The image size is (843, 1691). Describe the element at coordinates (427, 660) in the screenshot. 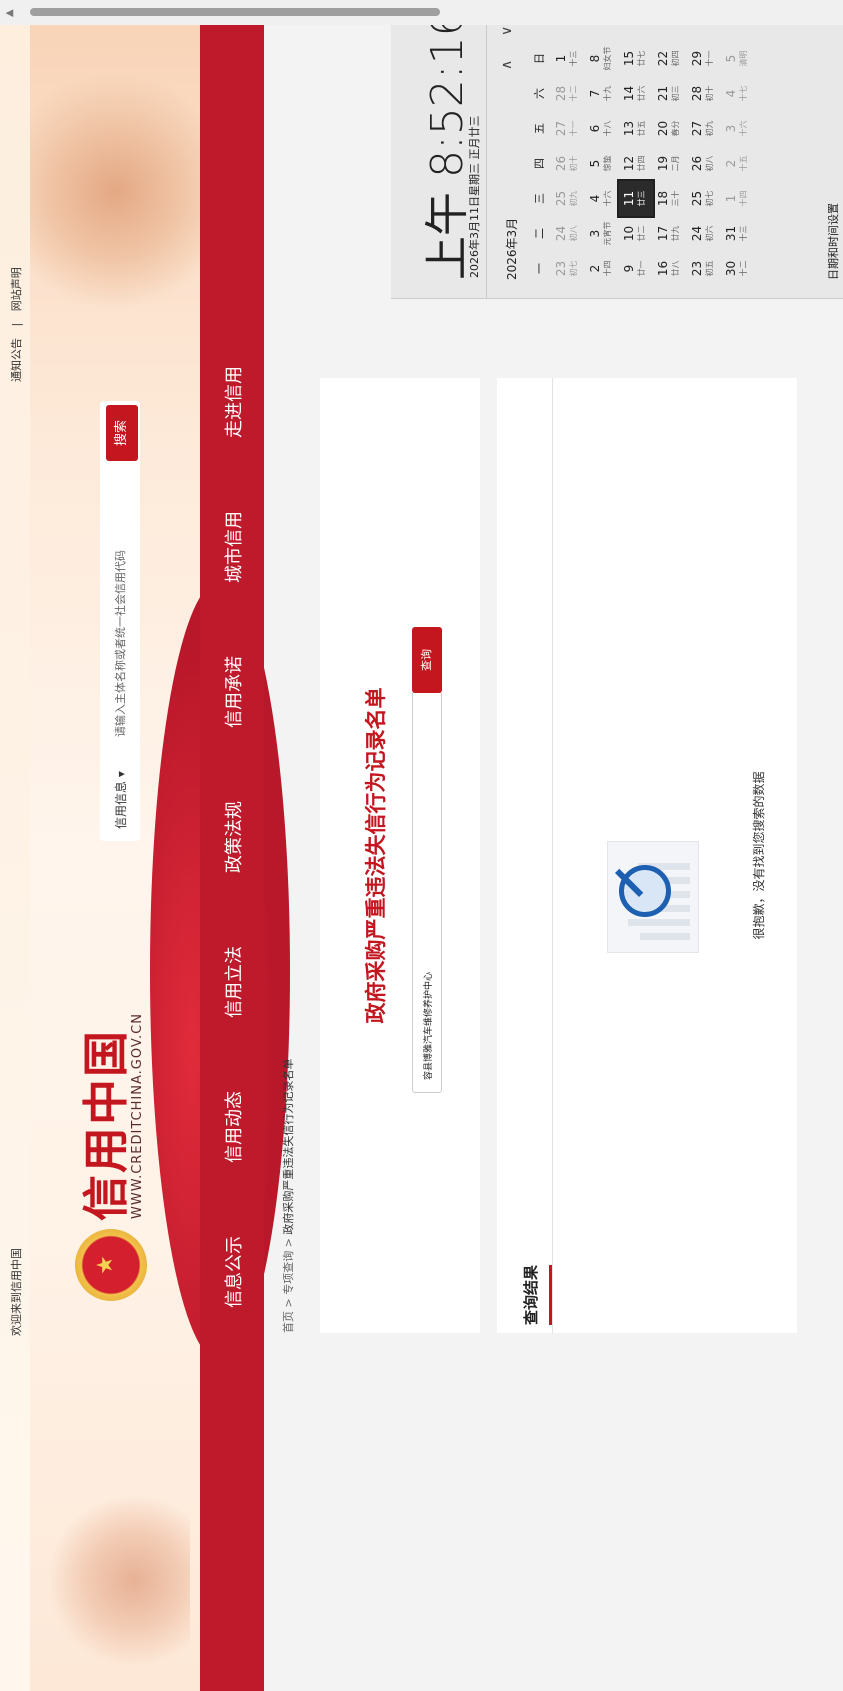

I see `query-button: 查询` at that location.